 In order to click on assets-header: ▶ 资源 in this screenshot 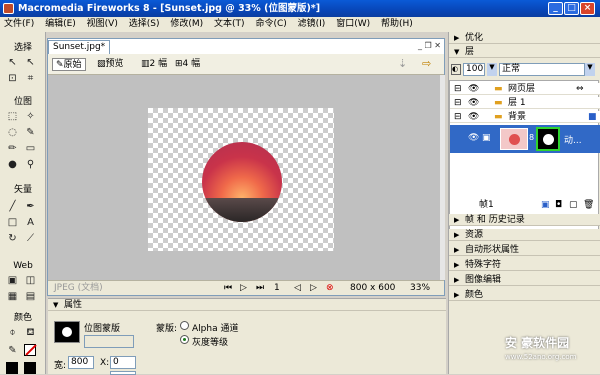, I will do `click(524, 235)`.